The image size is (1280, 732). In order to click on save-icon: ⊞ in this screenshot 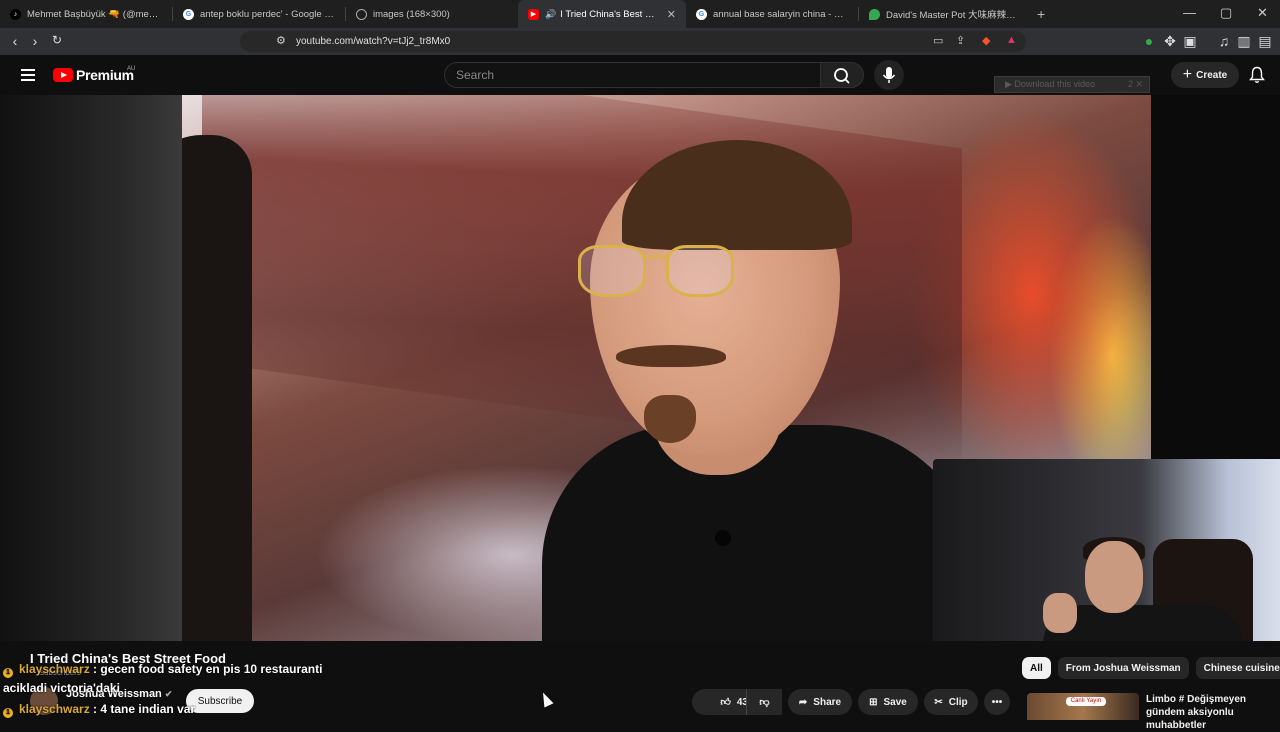, I will do `click(873, 702)`.